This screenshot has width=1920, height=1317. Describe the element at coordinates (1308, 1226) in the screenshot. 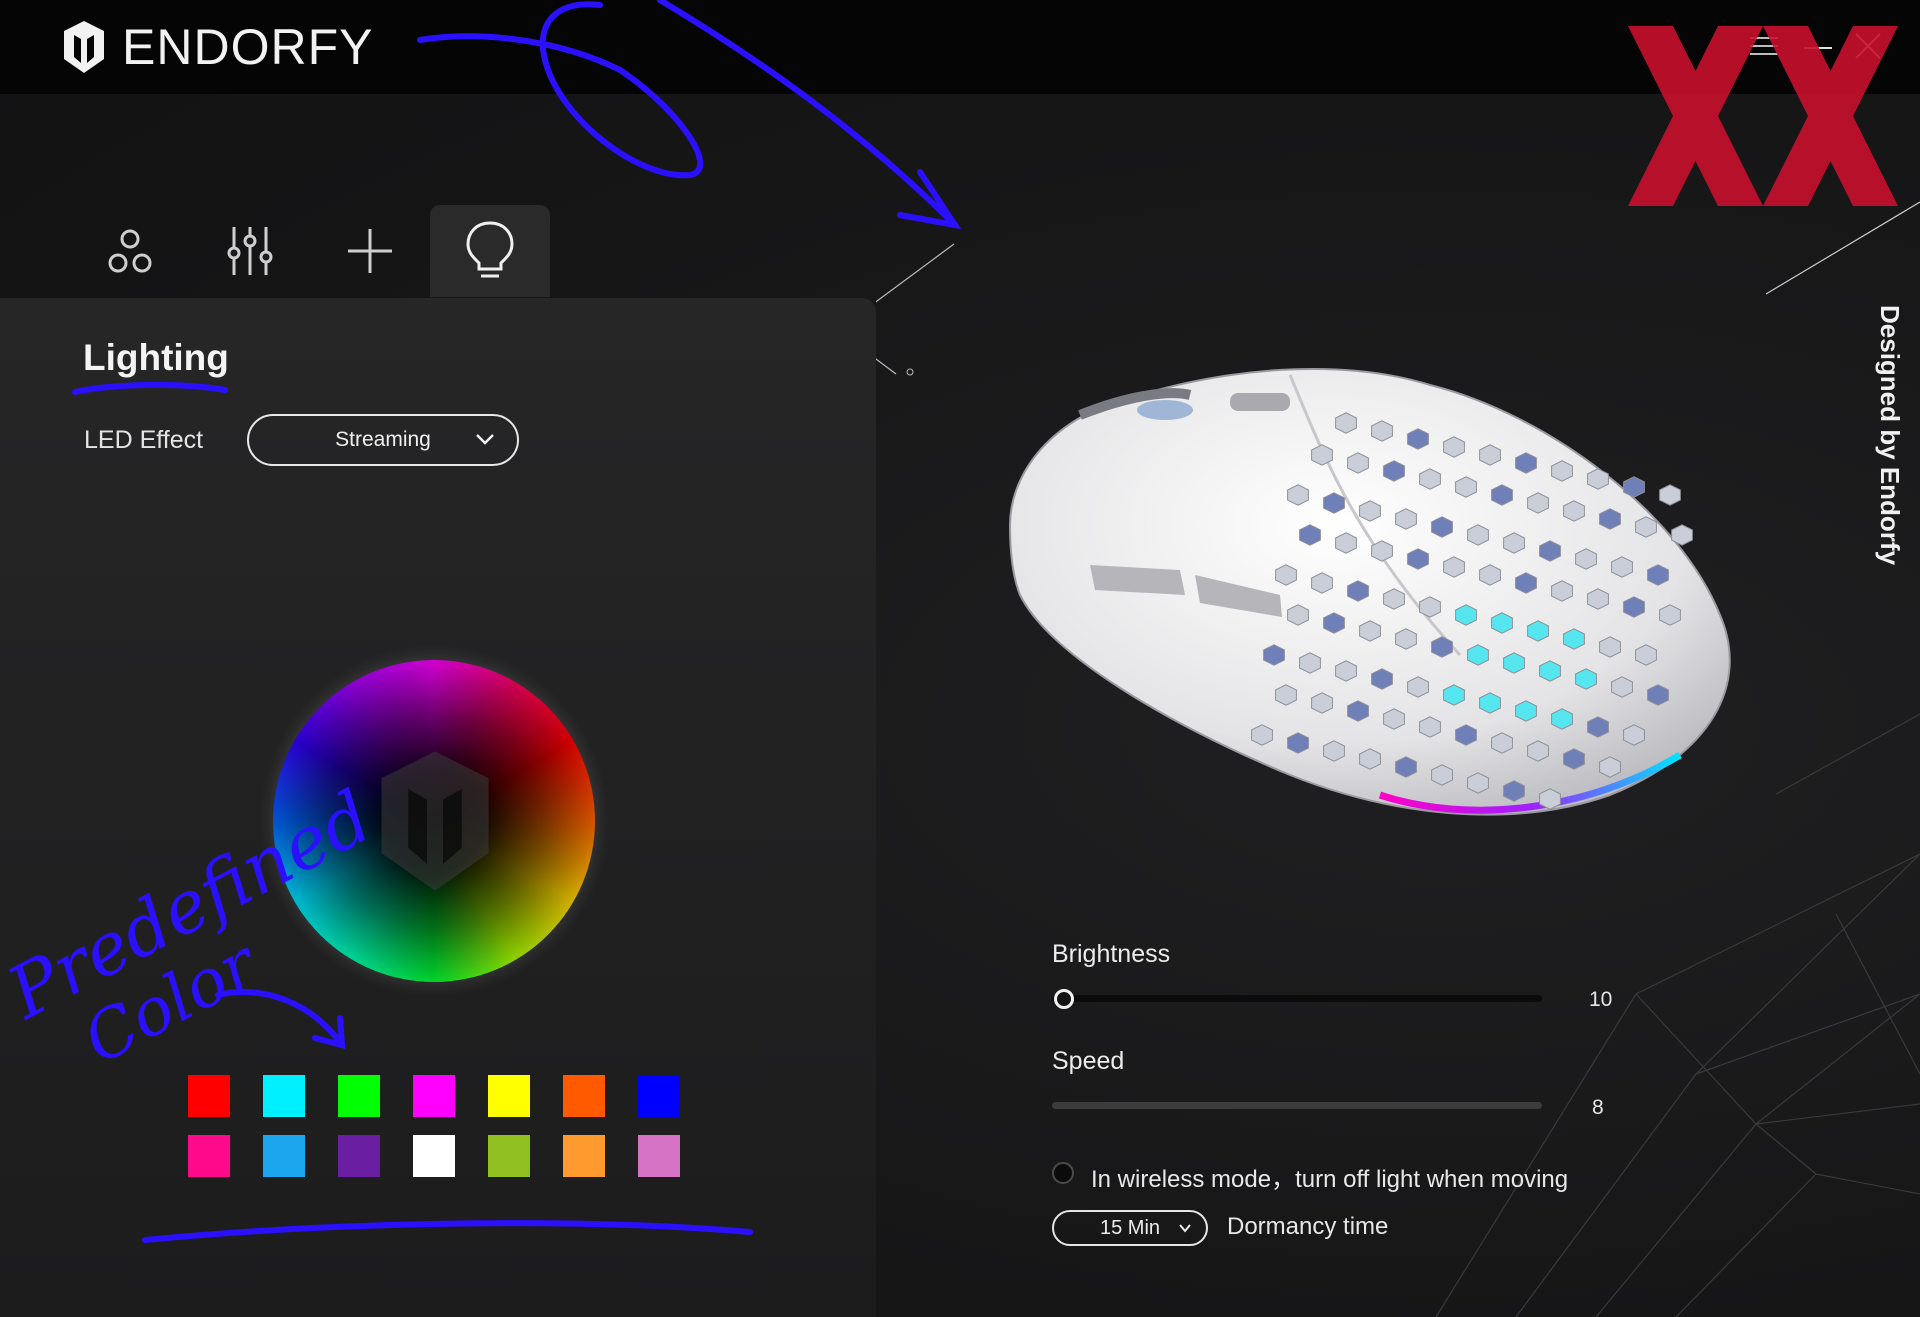

I see `dormancy-label: Dormancy time` at that location.